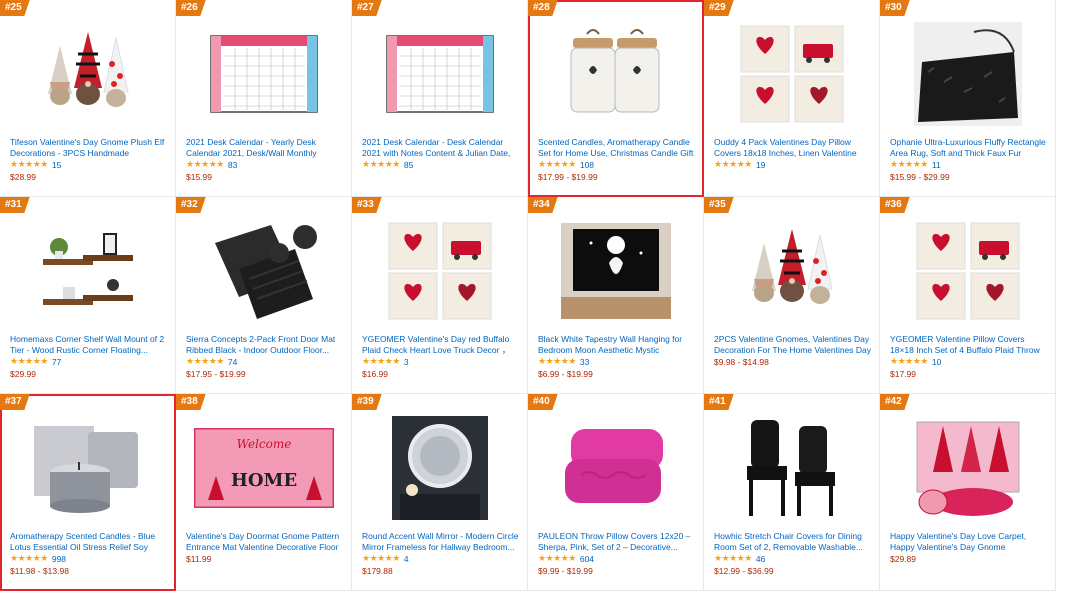 This screenshot has height=591, width=1080. I want to click on product-price: $15.99, so click(199, 177).